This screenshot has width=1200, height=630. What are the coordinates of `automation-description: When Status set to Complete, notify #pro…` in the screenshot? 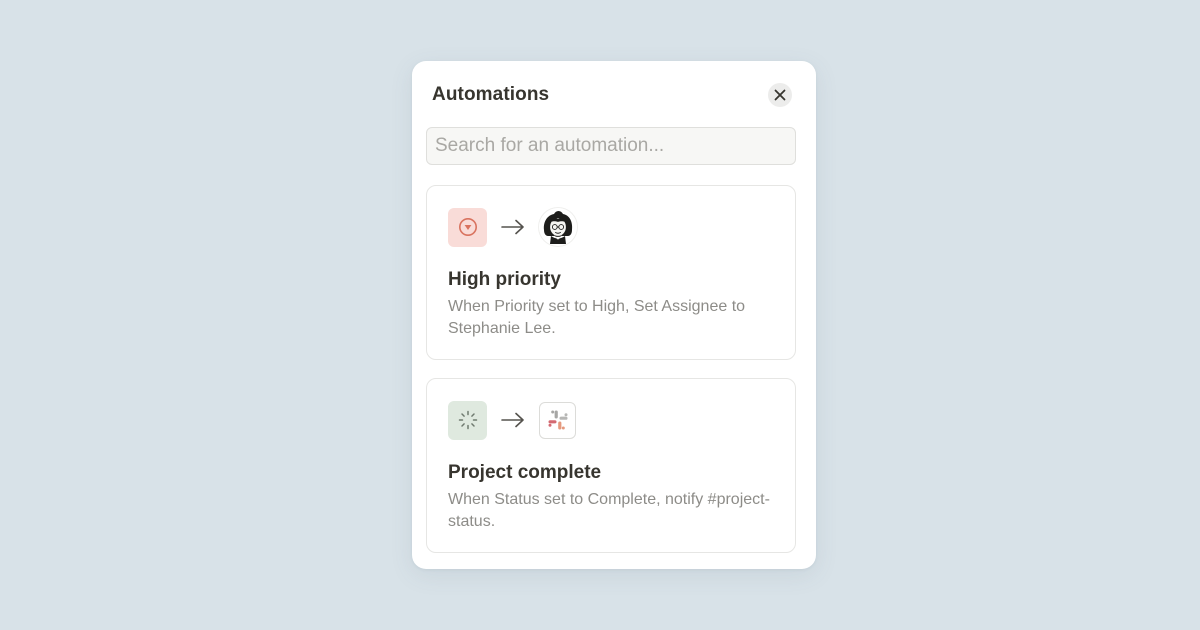 It's located at (609, 510).